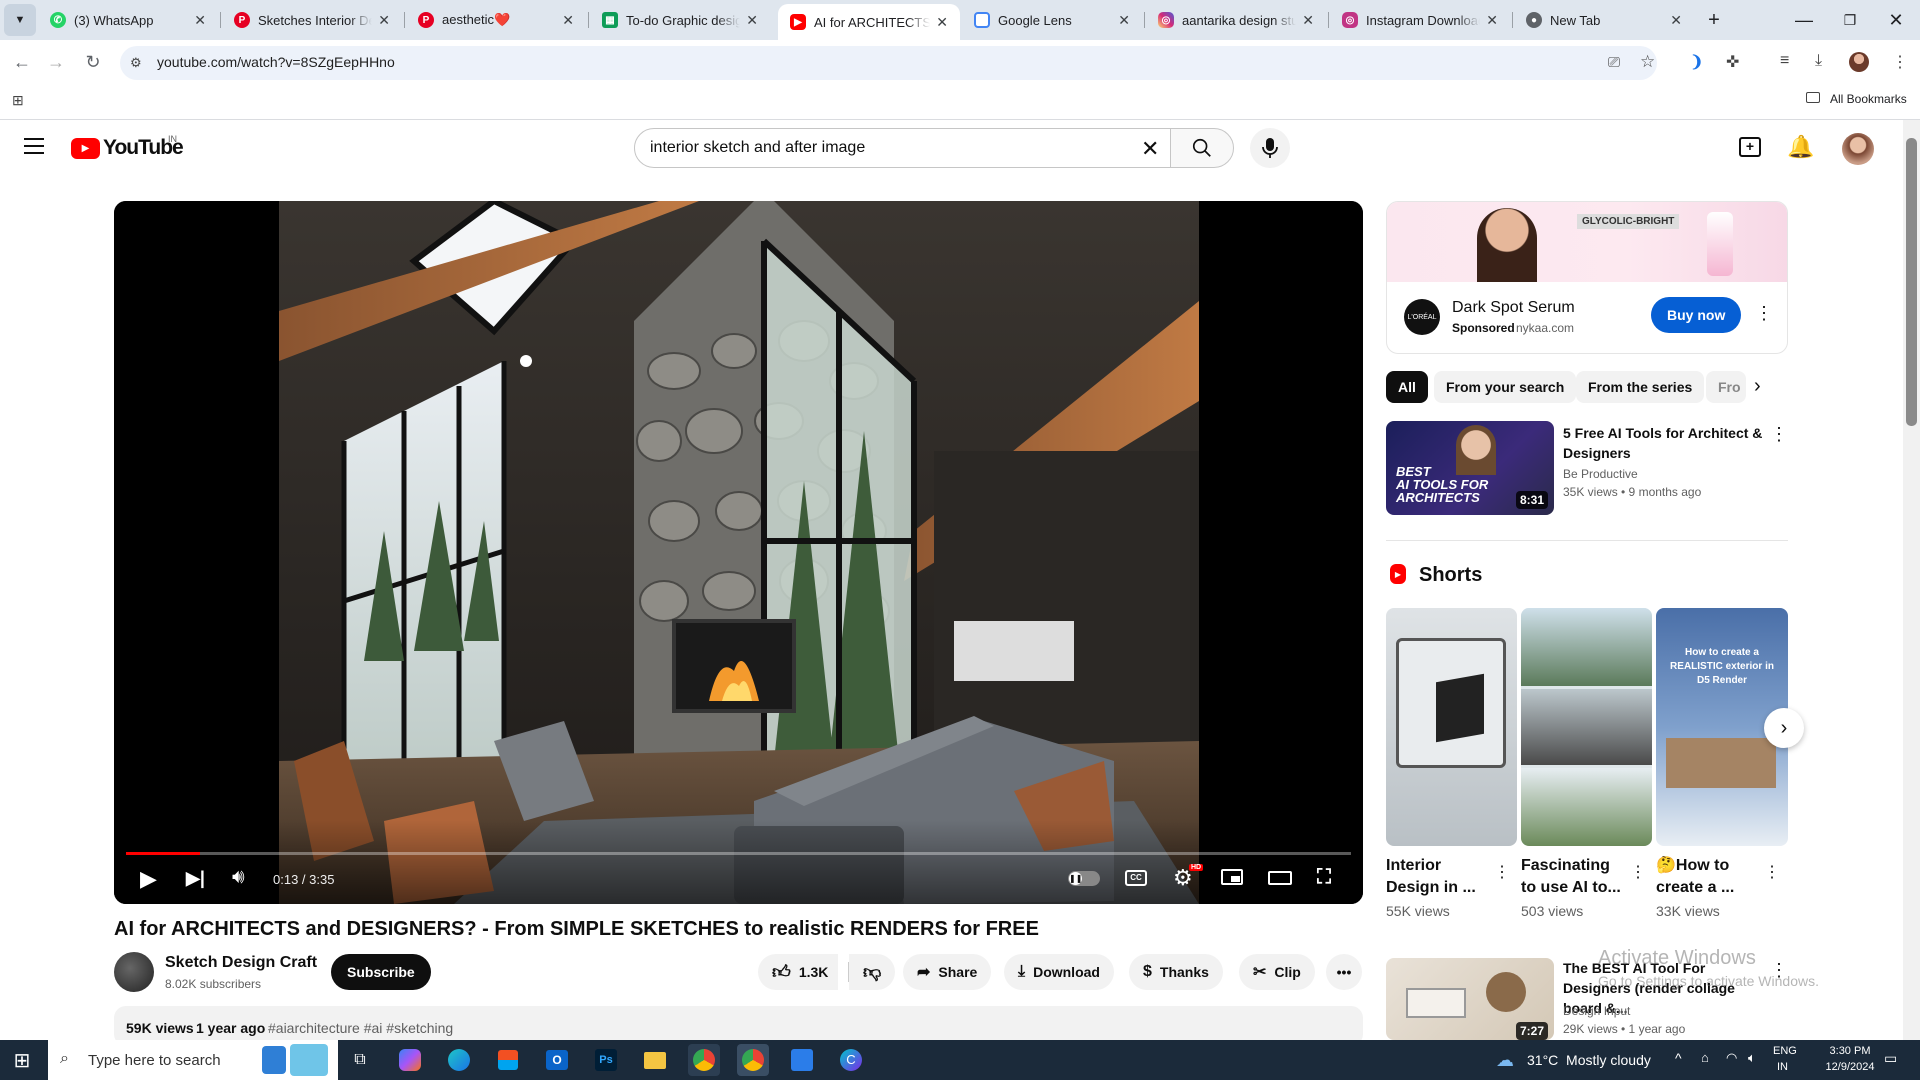 The image size is (1920, 1080). Describe the element at coordinates (1779, 434) in the screenshot. I see `video-menu-icon: ⋮` at that location.